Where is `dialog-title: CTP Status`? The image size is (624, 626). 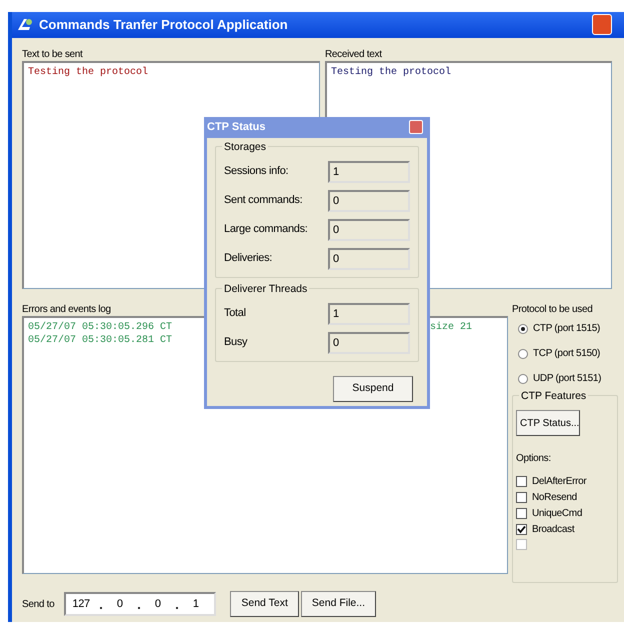
dialog-title: CTP Status is located at coordinates (236, 128).